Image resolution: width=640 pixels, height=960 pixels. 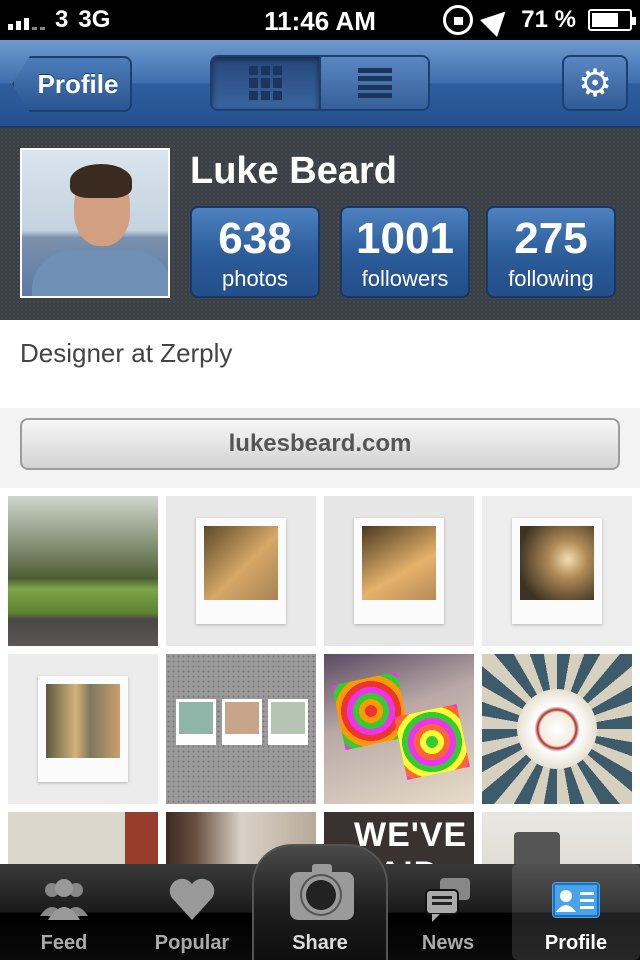 What do you see at coordinates (320, 943) in the screenshot?
I see `tab-share-label: Share` at bounding box center [320, 943].